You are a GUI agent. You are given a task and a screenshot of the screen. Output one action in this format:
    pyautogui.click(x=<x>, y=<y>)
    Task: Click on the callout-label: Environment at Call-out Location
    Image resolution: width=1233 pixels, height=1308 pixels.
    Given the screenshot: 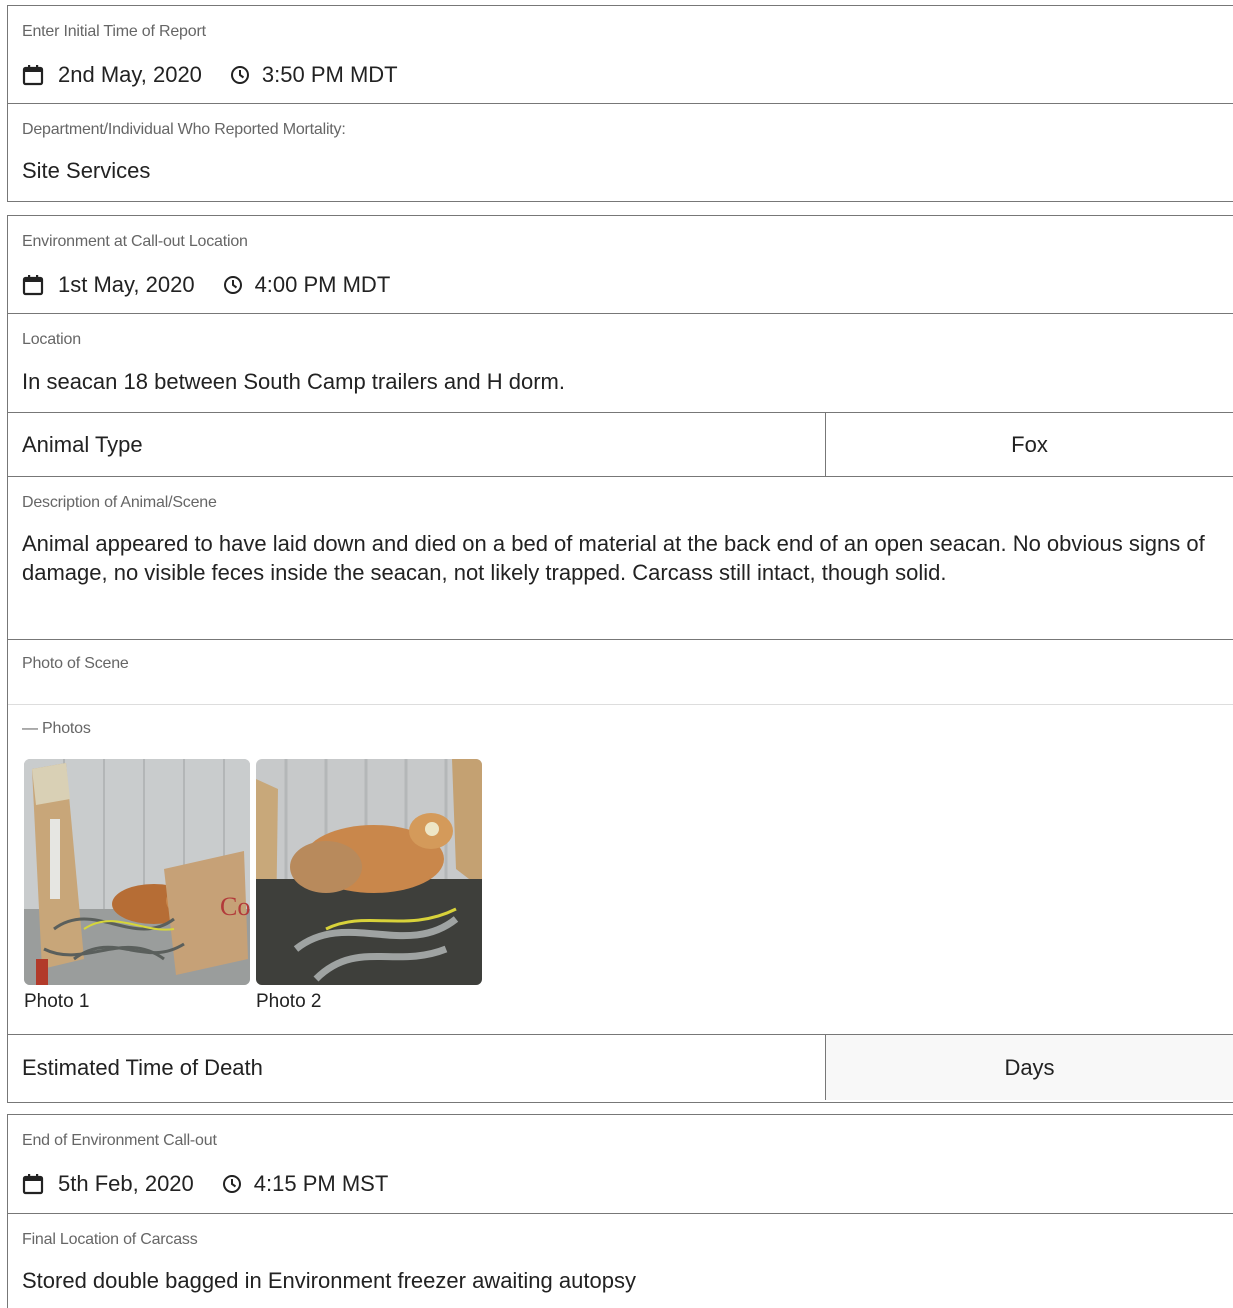 What is the action you would take?
    pyautogui.click(x=135, y=241)
    